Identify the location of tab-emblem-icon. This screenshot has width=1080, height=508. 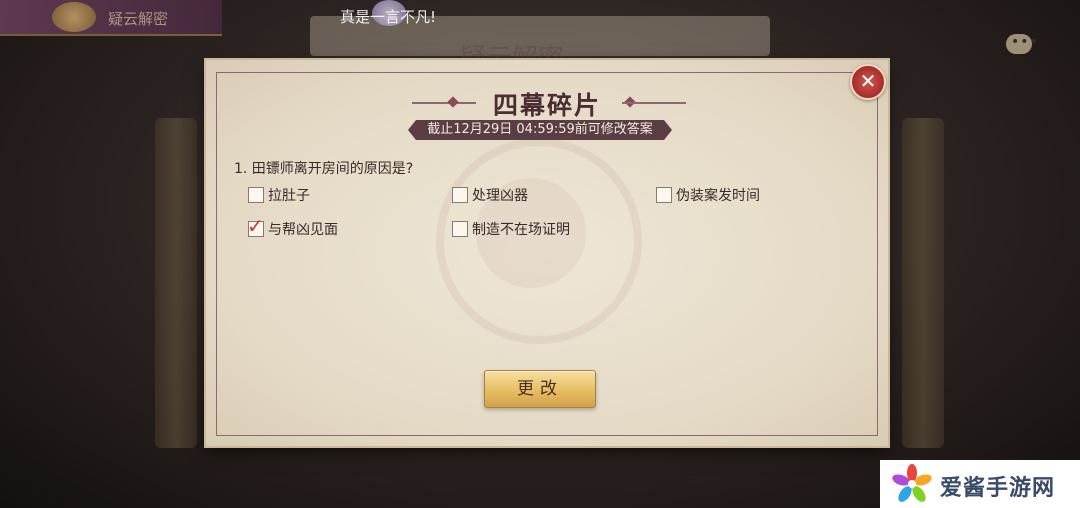
(74, 17).